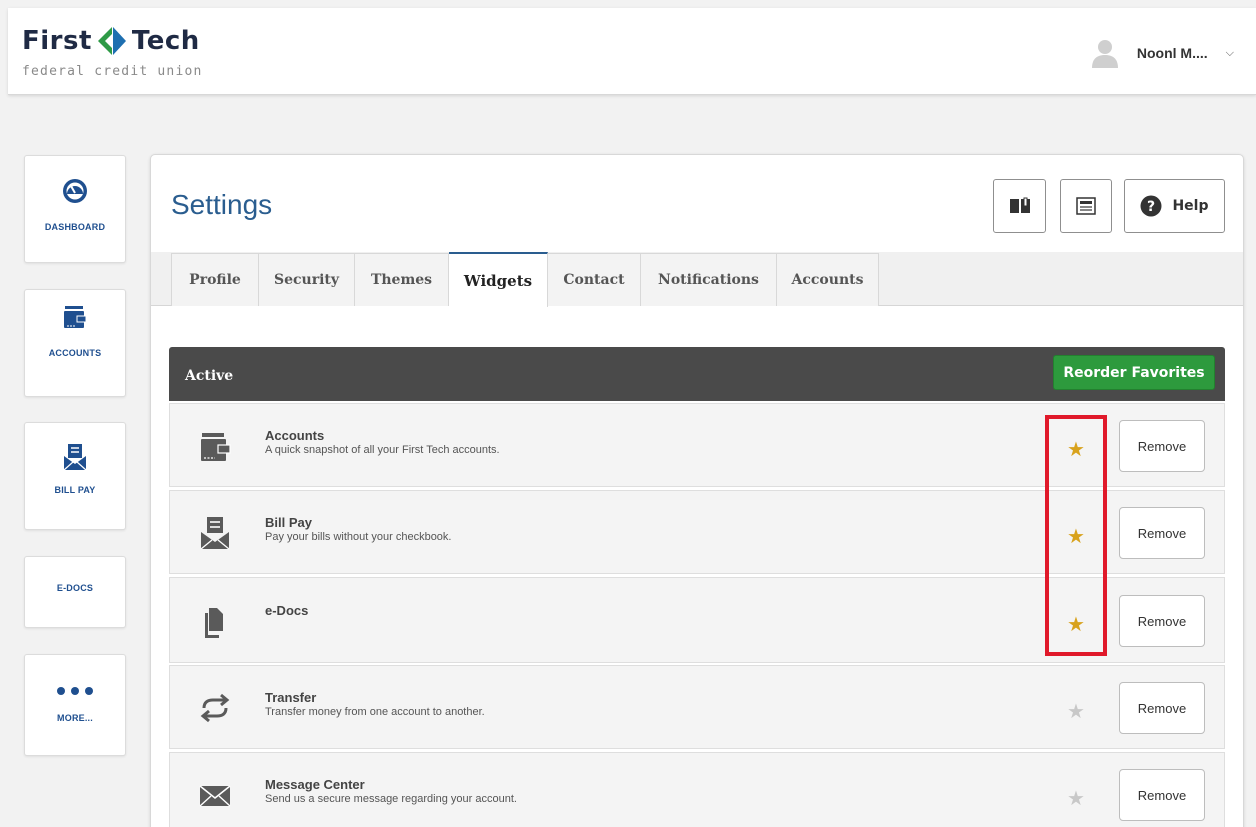 Image resolution: width=1256 pixels, height=827 pixels. Describe the element at coordinates (307, 279) in the screenshot. I see `tab-security: Security` at that location.